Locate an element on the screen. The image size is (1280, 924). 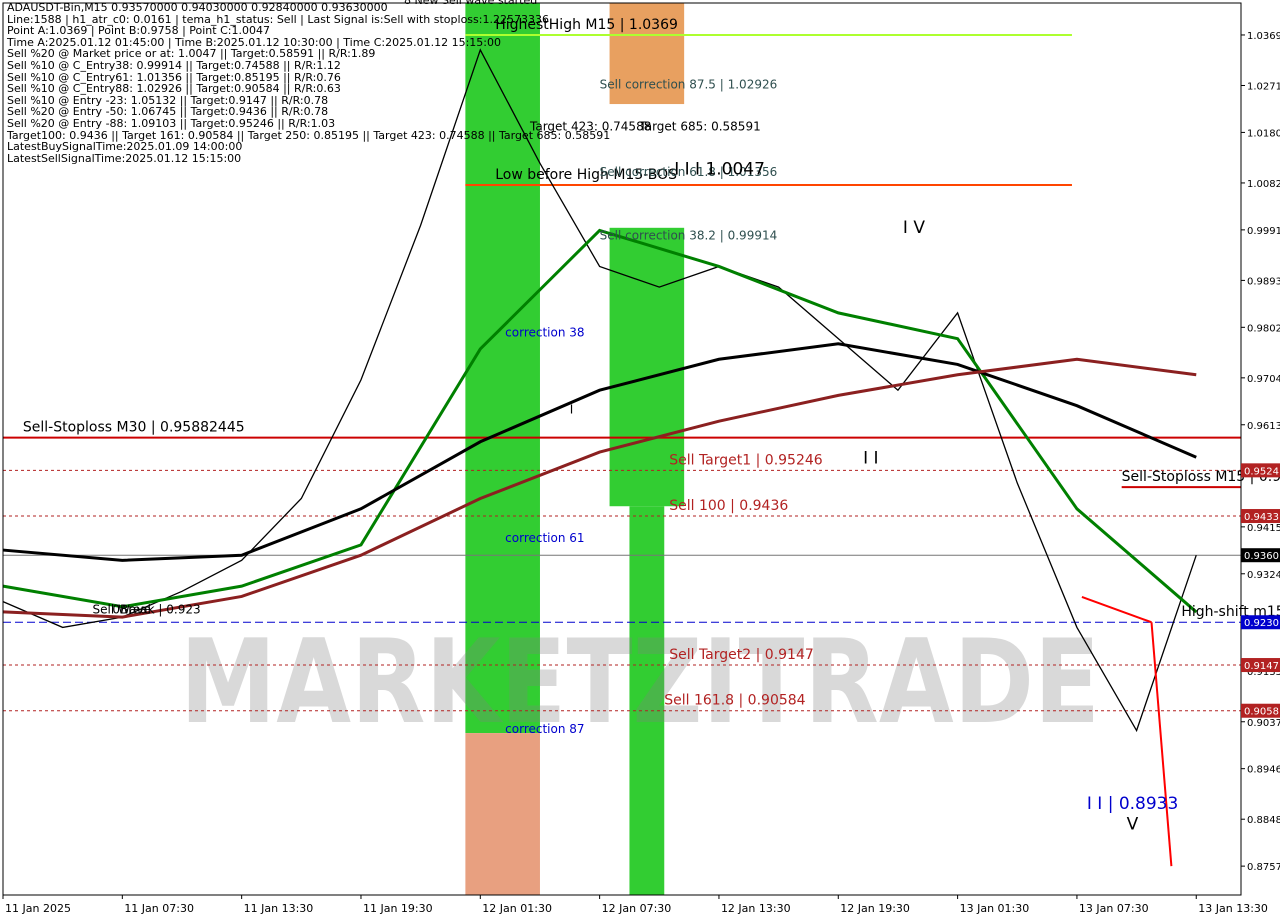
x-tick-label-2: 11 Jan 13:30 is located at coordinates (279, 908).